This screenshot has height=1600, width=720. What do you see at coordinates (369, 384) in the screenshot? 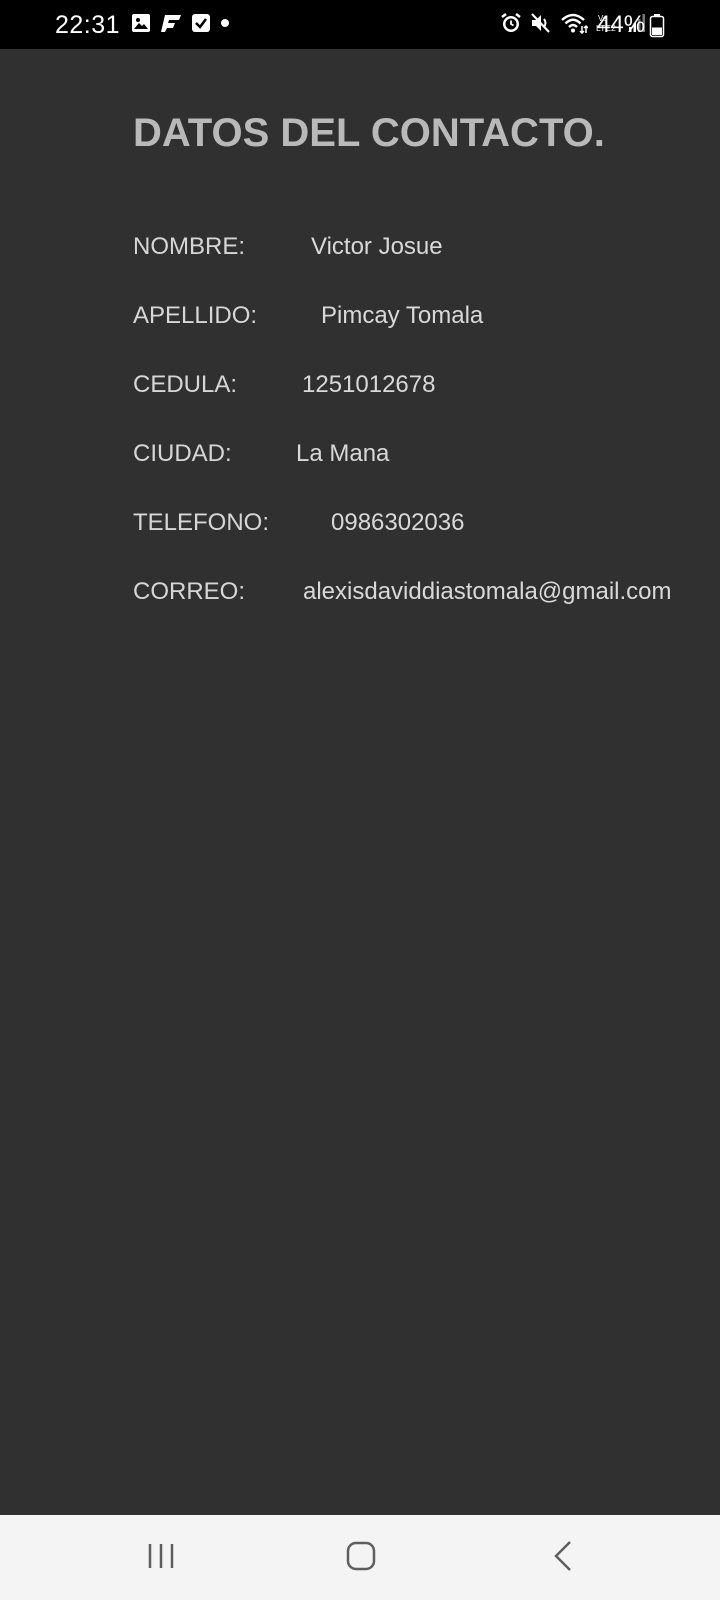
I see `field-value-cedula: 1251012678` at bounding box center [369, 384].